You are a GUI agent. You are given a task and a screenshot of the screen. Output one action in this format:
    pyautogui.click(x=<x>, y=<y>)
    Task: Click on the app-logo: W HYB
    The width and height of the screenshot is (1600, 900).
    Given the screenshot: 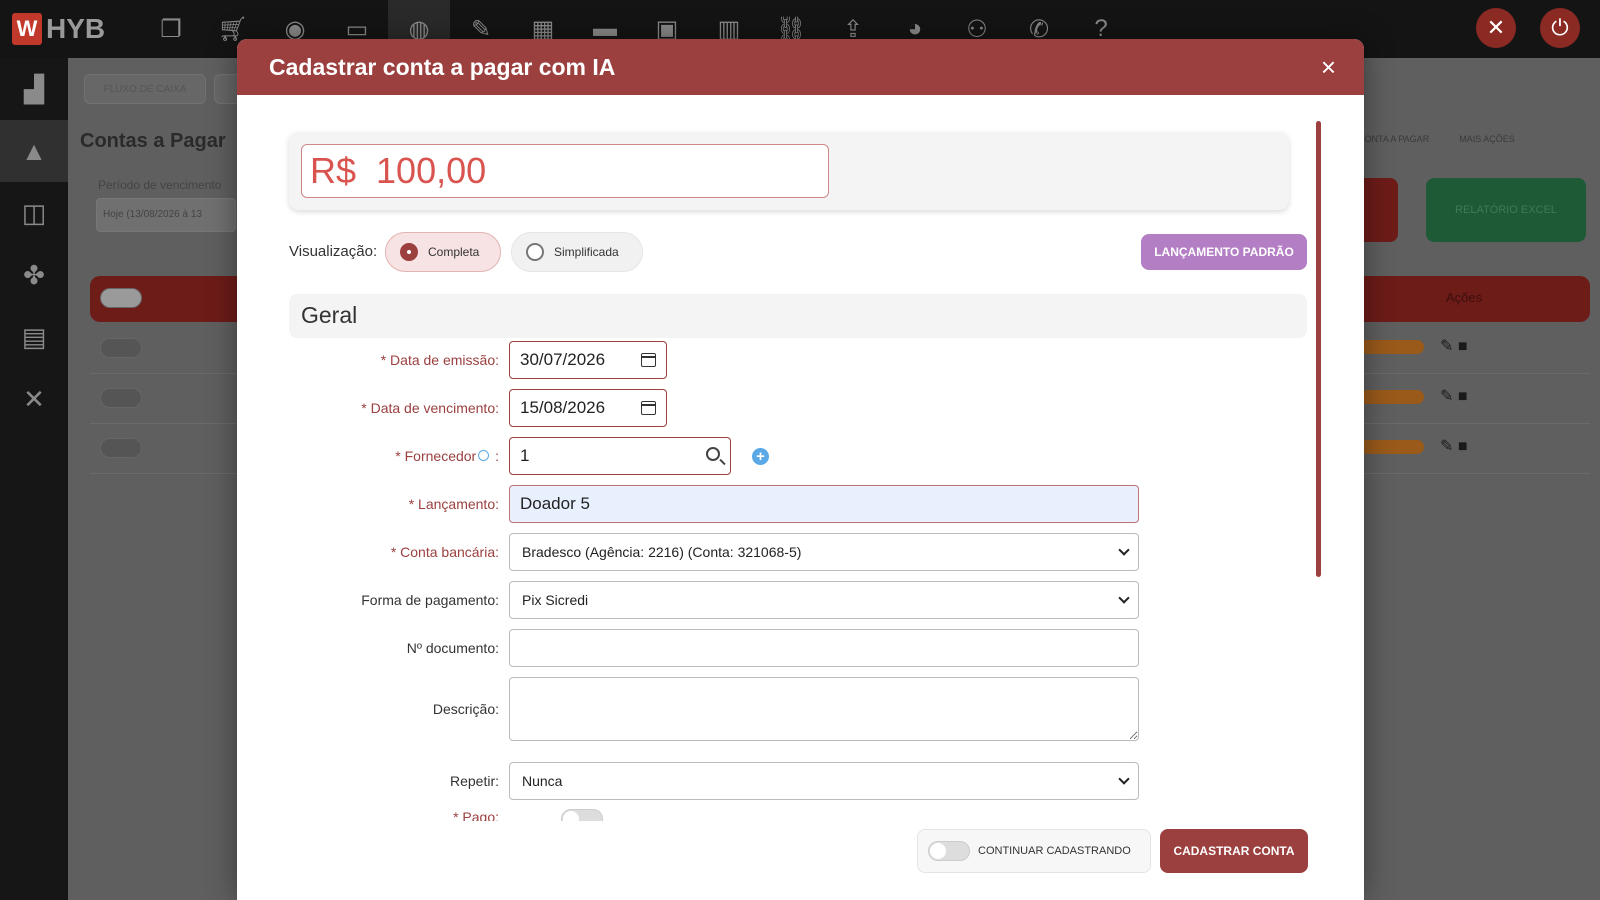 What is the action you would take?
    pyautogui.click(x=70, y=29)
    